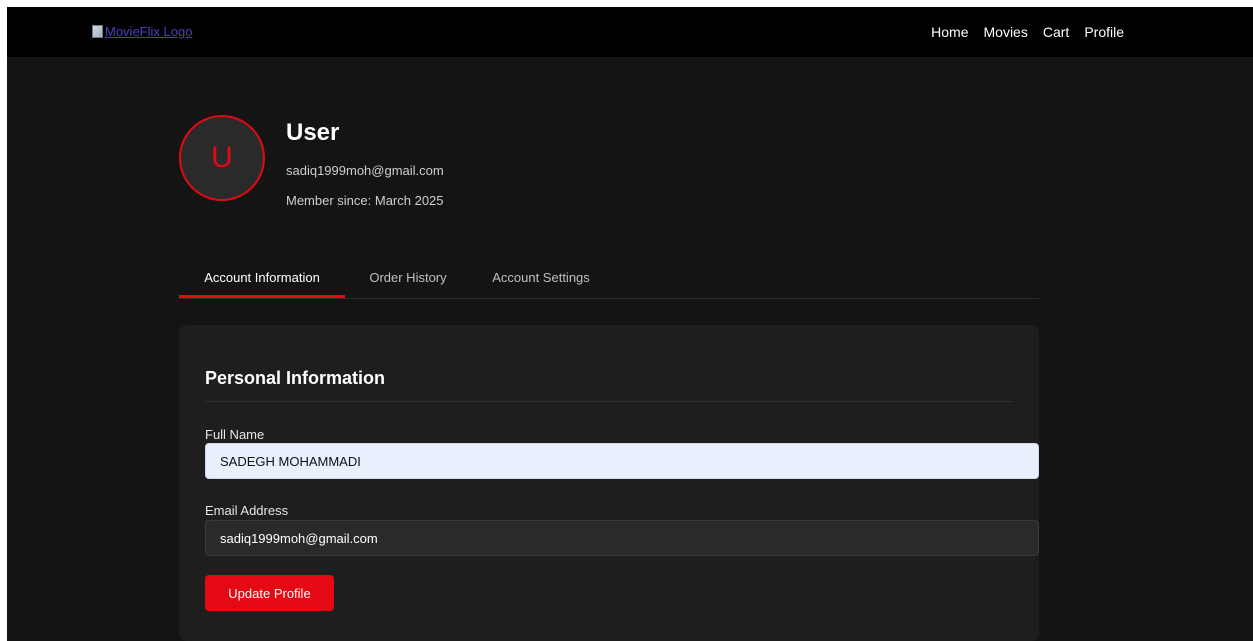  I want to click on nav-movies: Movies, so click(1006, 32).